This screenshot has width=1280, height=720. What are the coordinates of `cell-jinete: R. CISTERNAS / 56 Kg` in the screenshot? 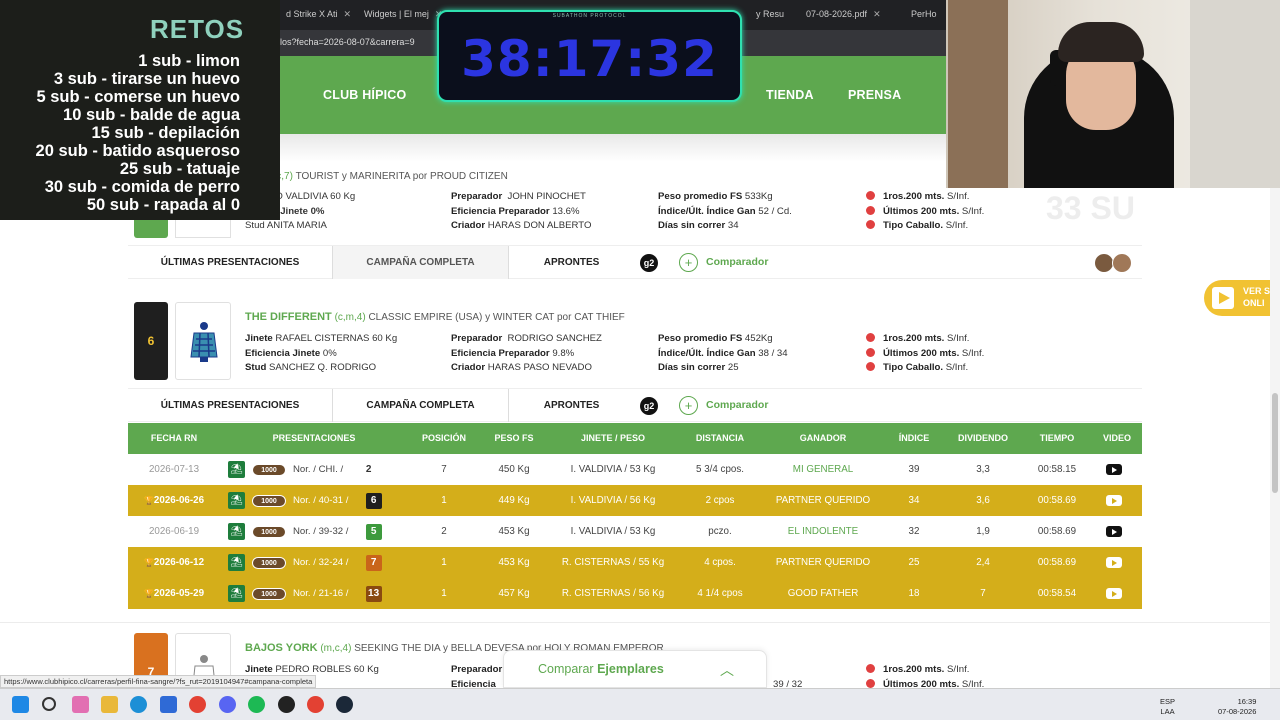 It's located at (613, 593).